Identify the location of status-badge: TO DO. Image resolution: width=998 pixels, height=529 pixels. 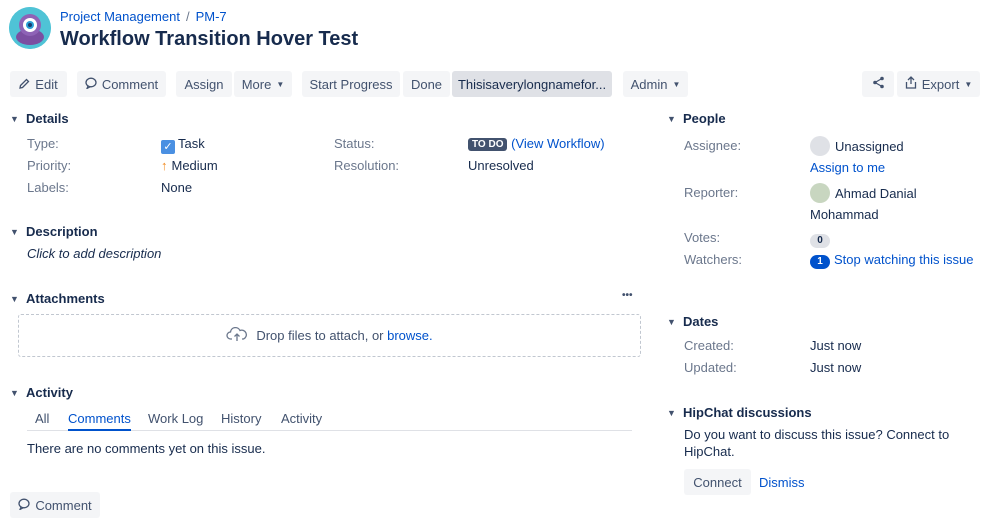
(488, 144).